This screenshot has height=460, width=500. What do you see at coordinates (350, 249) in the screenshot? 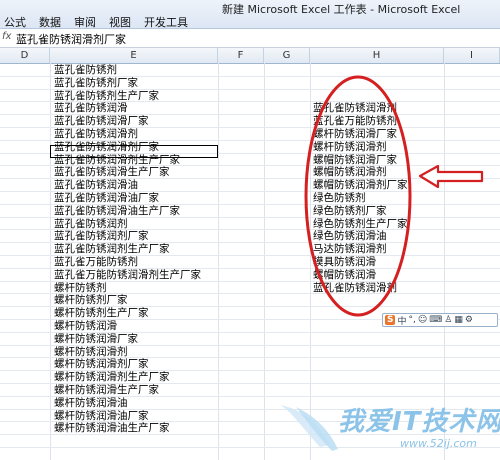
I see `cell-h: 马达防锈润滑剂` at bounding box center [350, 249].